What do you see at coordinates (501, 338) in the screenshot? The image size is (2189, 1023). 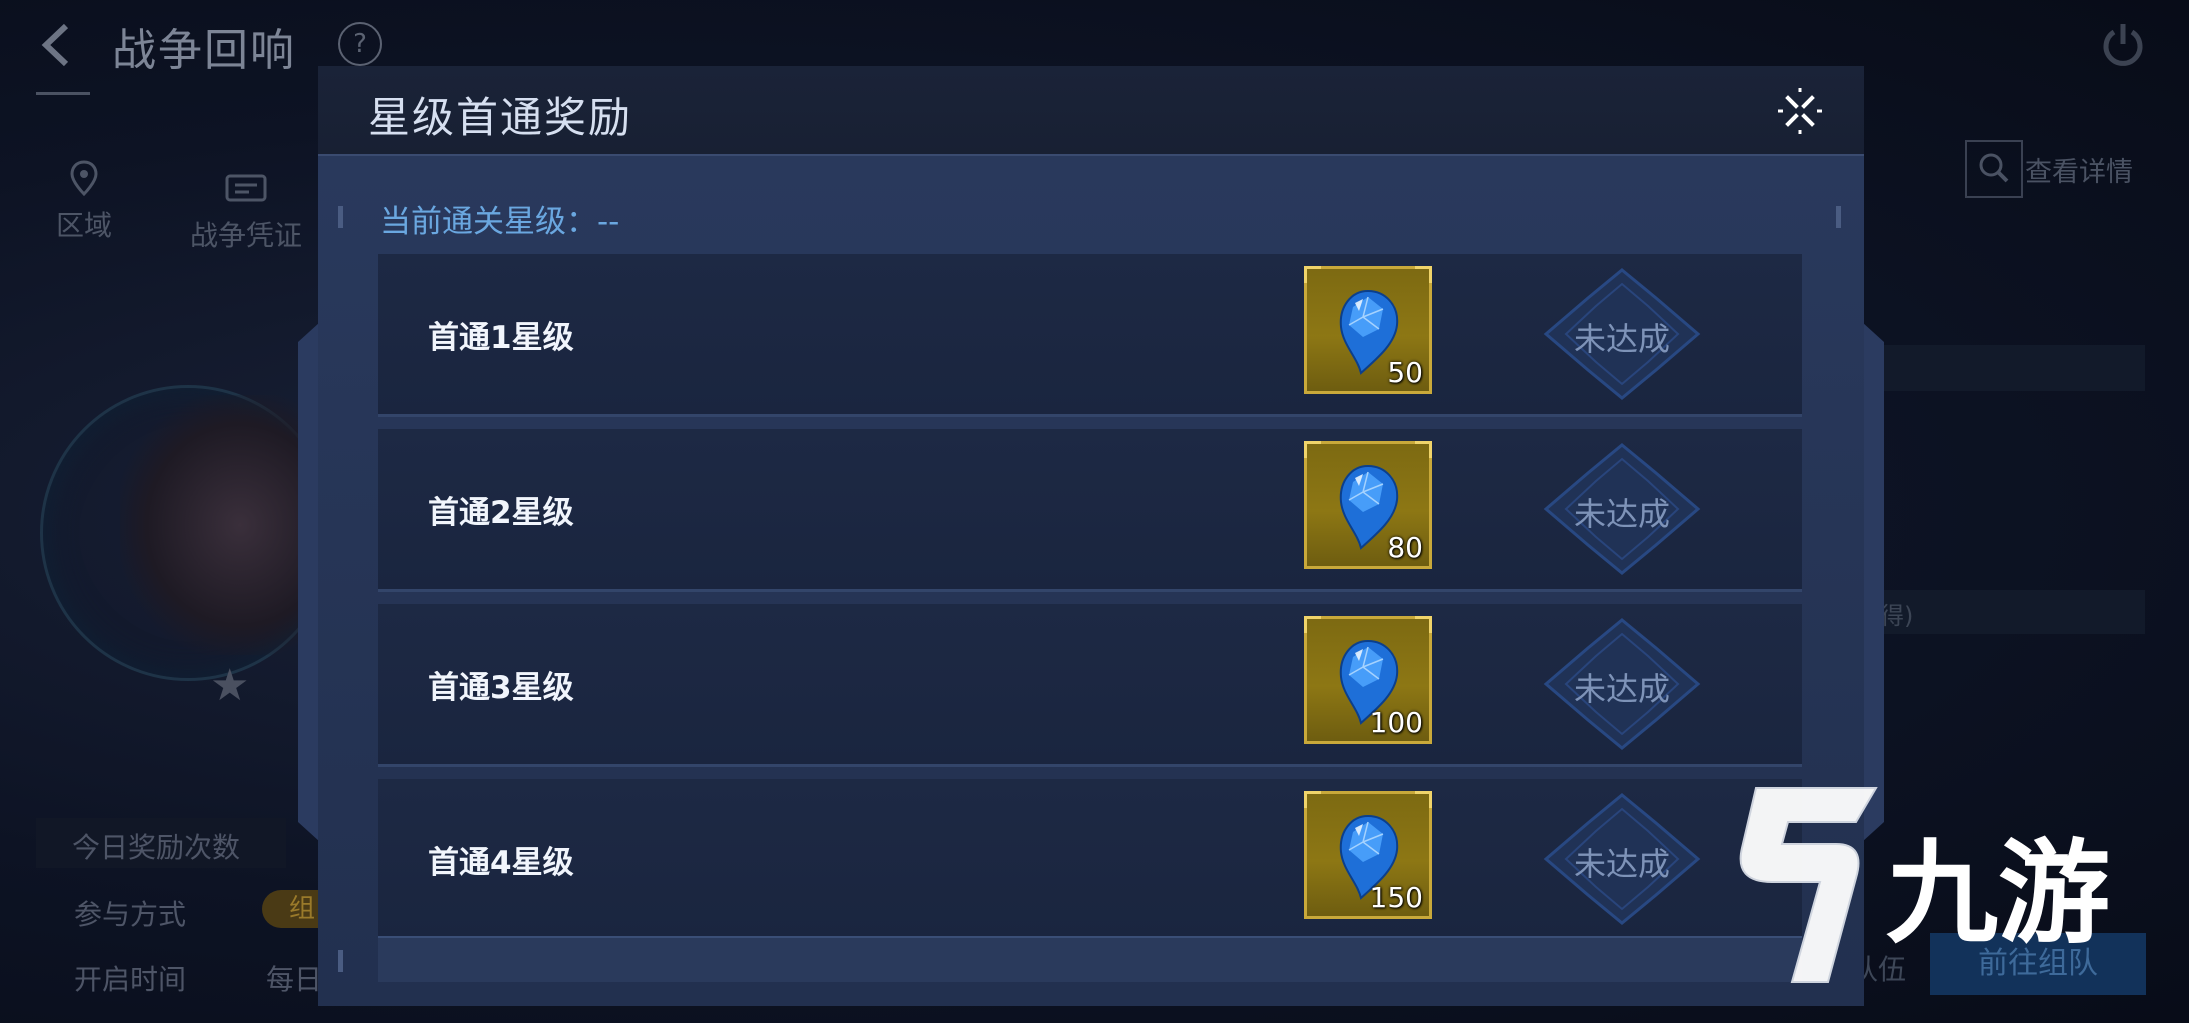 I see `reward-tier-label: 首通1星级` at bounding box center [501, 338].